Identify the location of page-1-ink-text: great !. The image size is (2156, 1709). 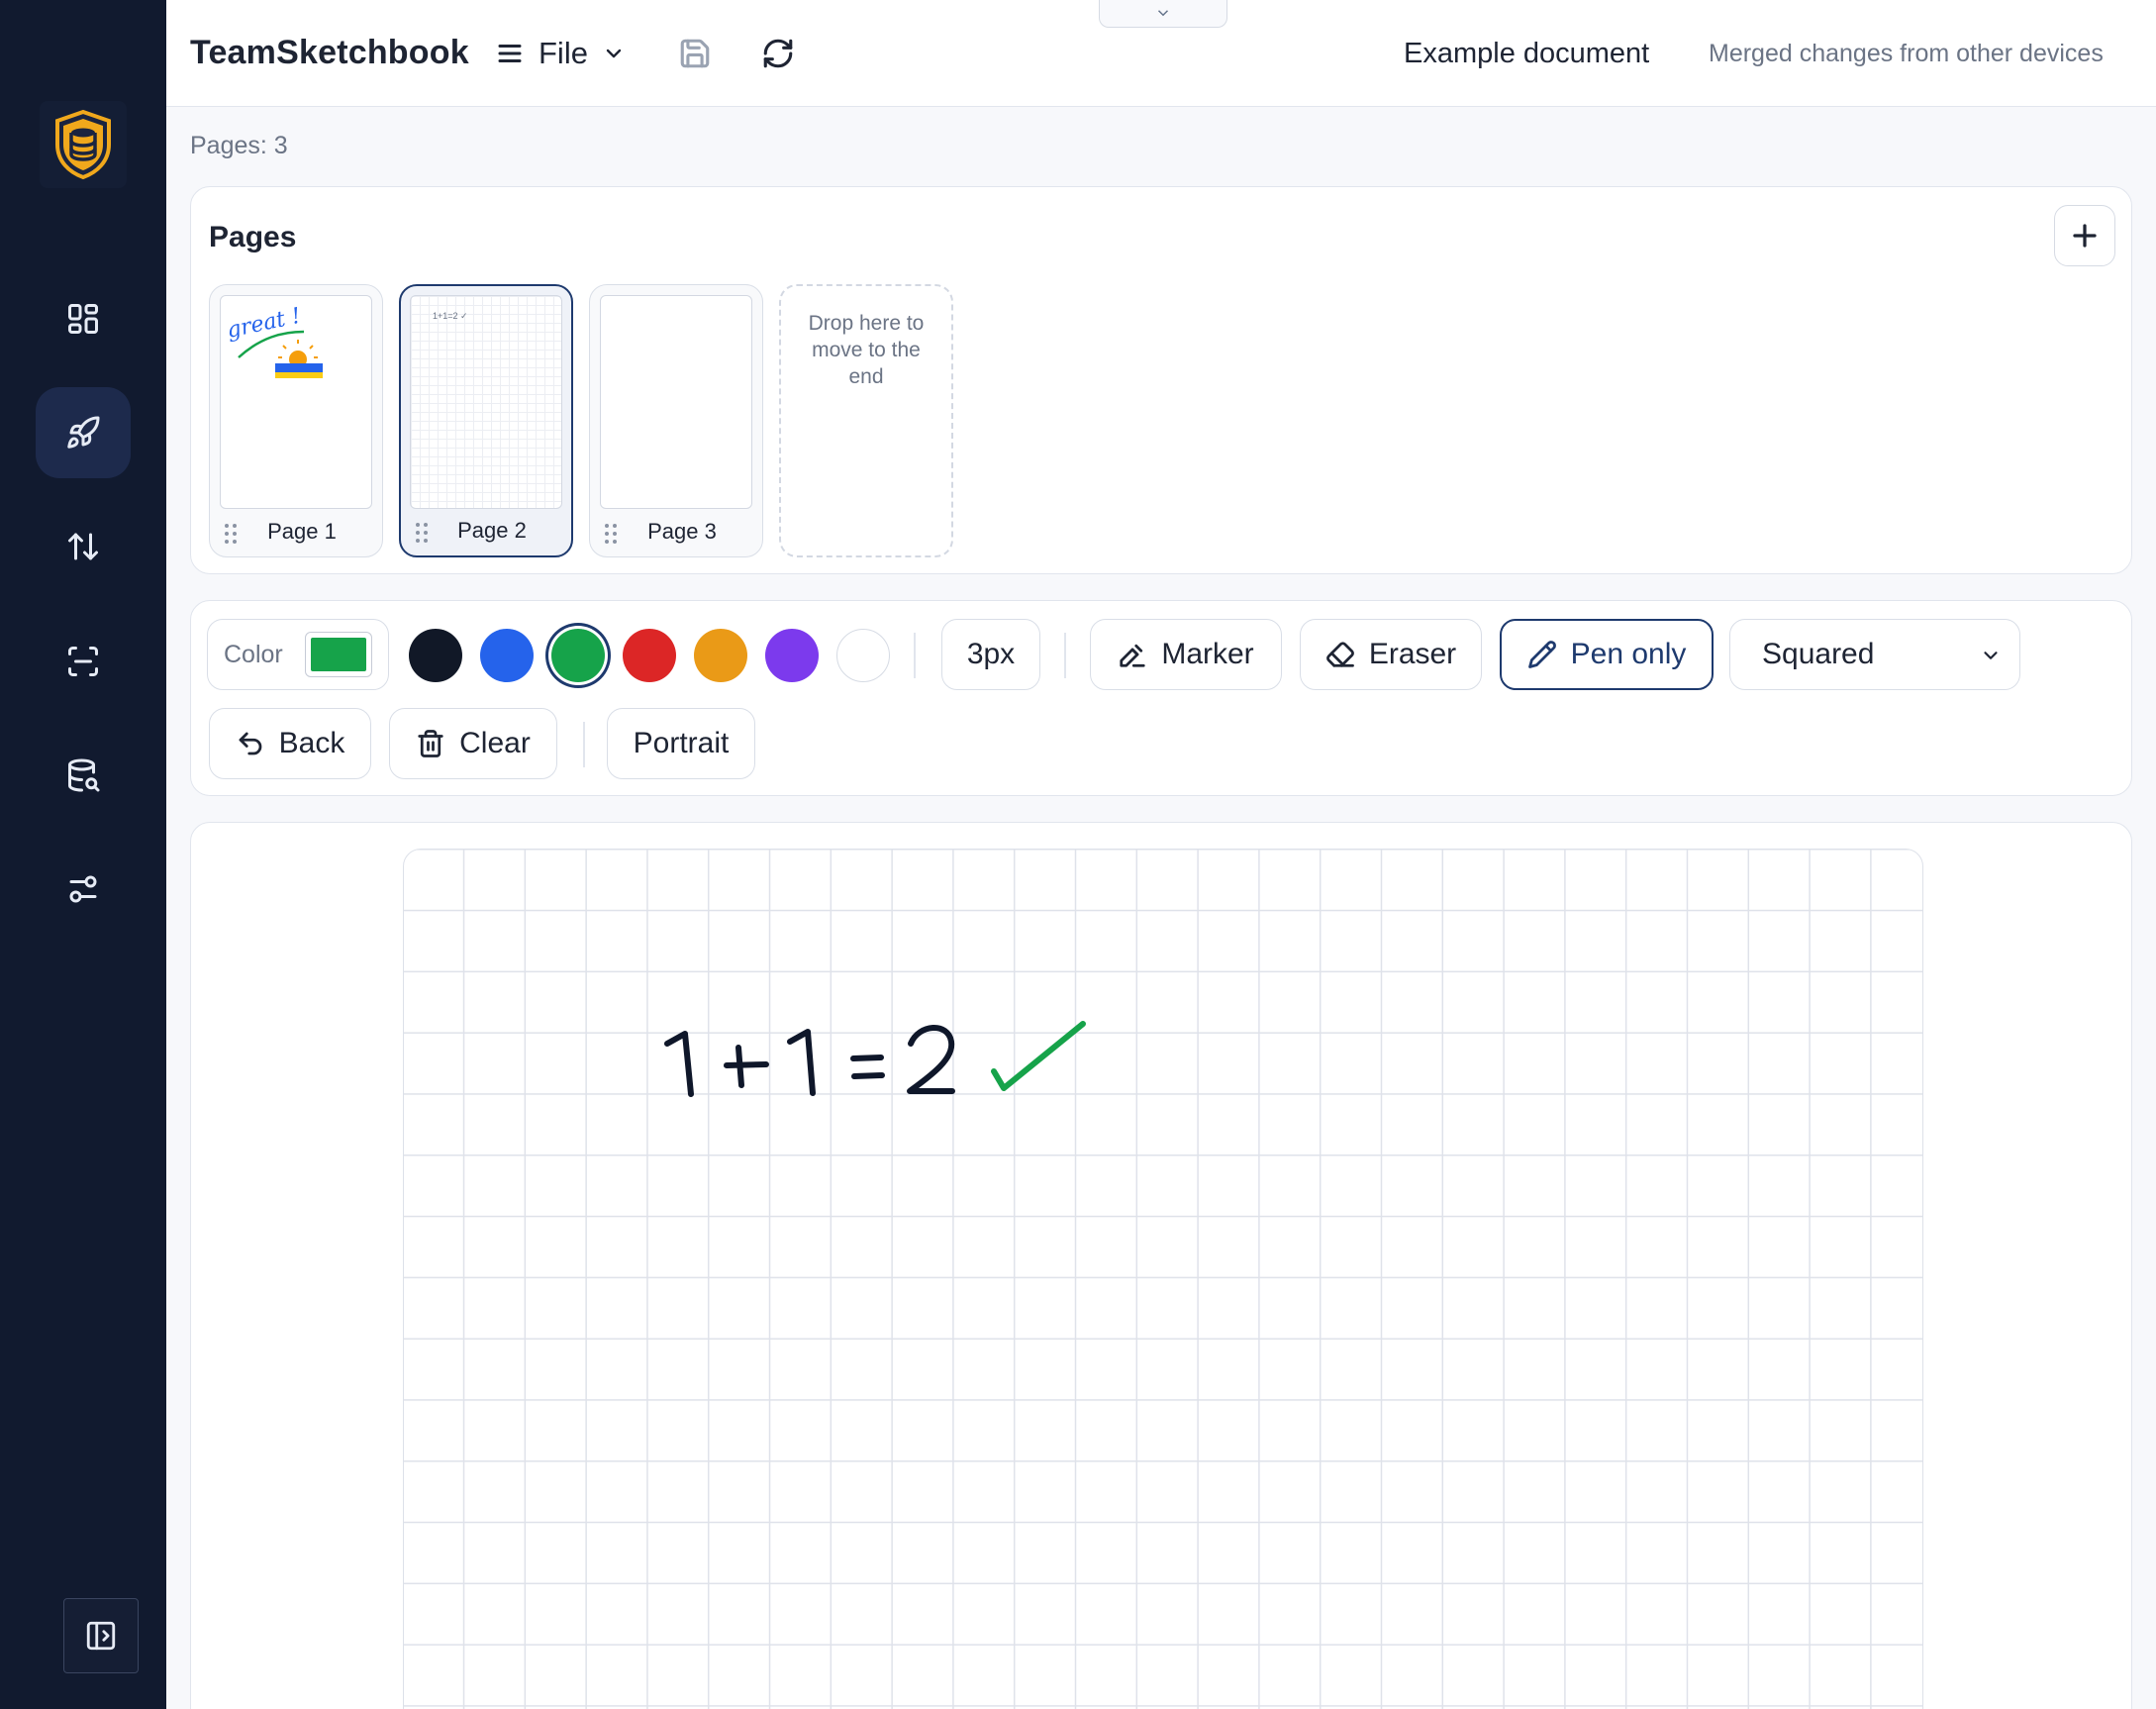
(264, 324).